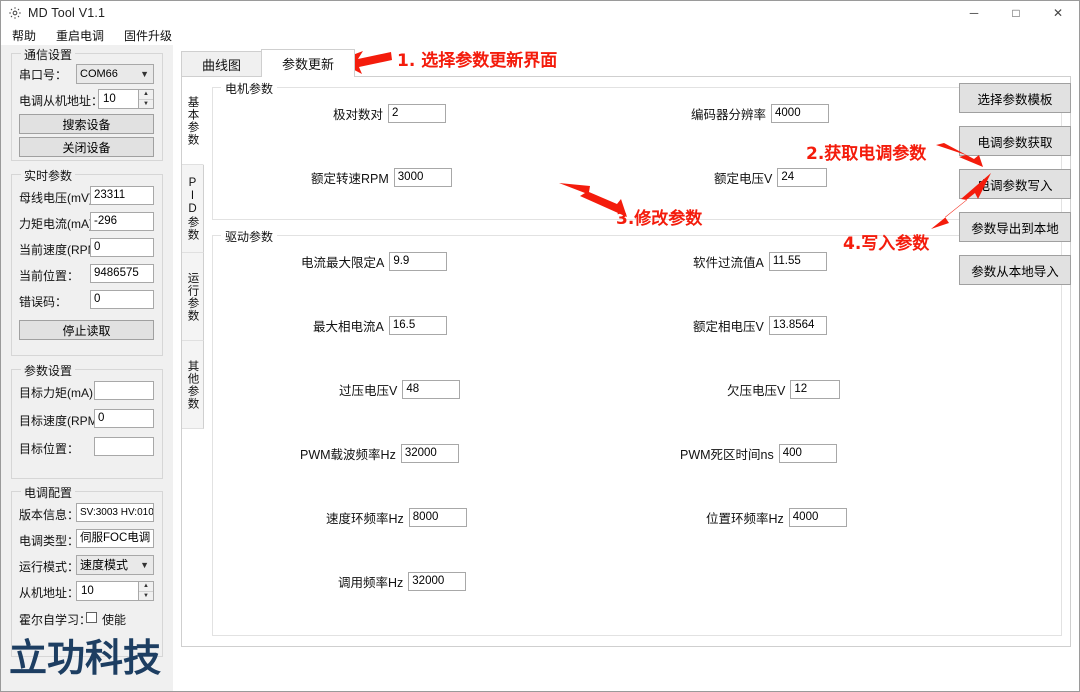 The height and width of the screenshot is (692, 1080). I want to click on software-overcurrent-field: 软件过流值A 11.55, so click(760, 261).